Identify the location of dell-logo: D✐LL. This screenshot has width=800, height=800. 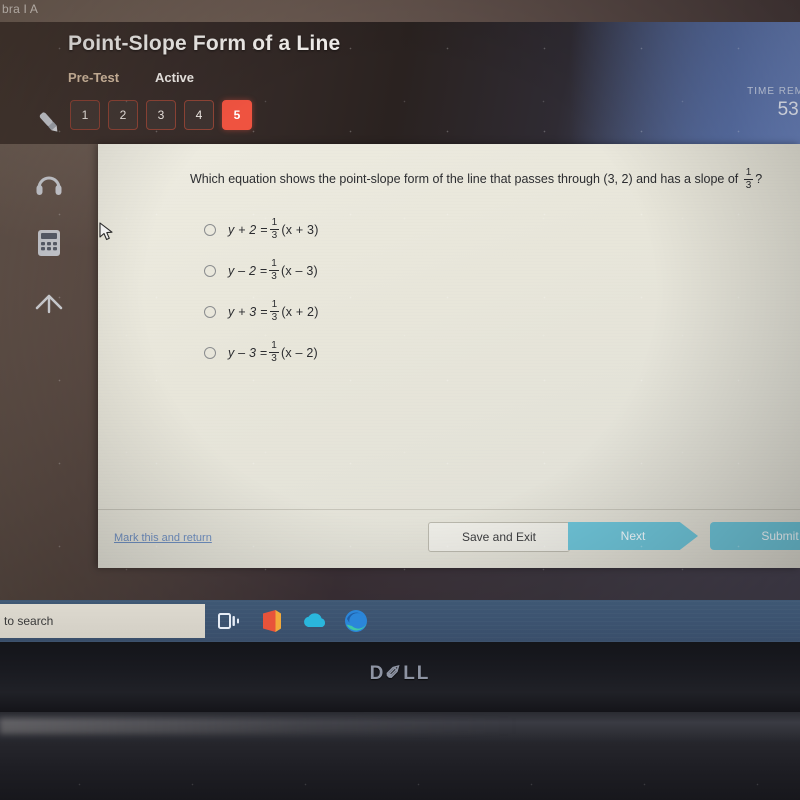
(400, 673).